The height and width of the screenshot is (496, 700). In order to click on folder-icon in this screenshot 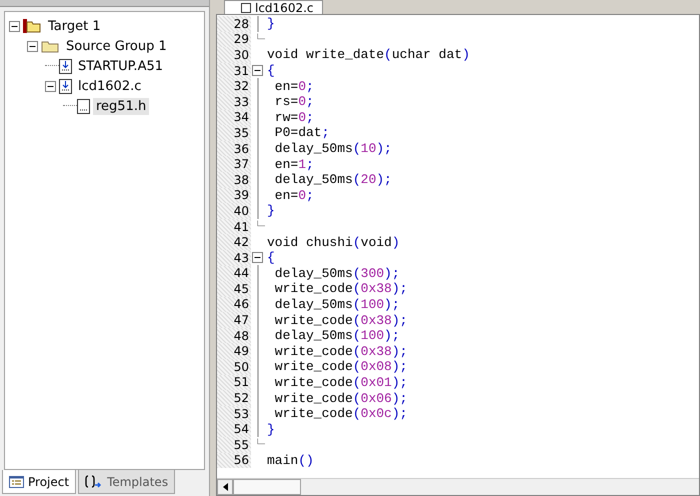, I will do `click(50, 46)`.